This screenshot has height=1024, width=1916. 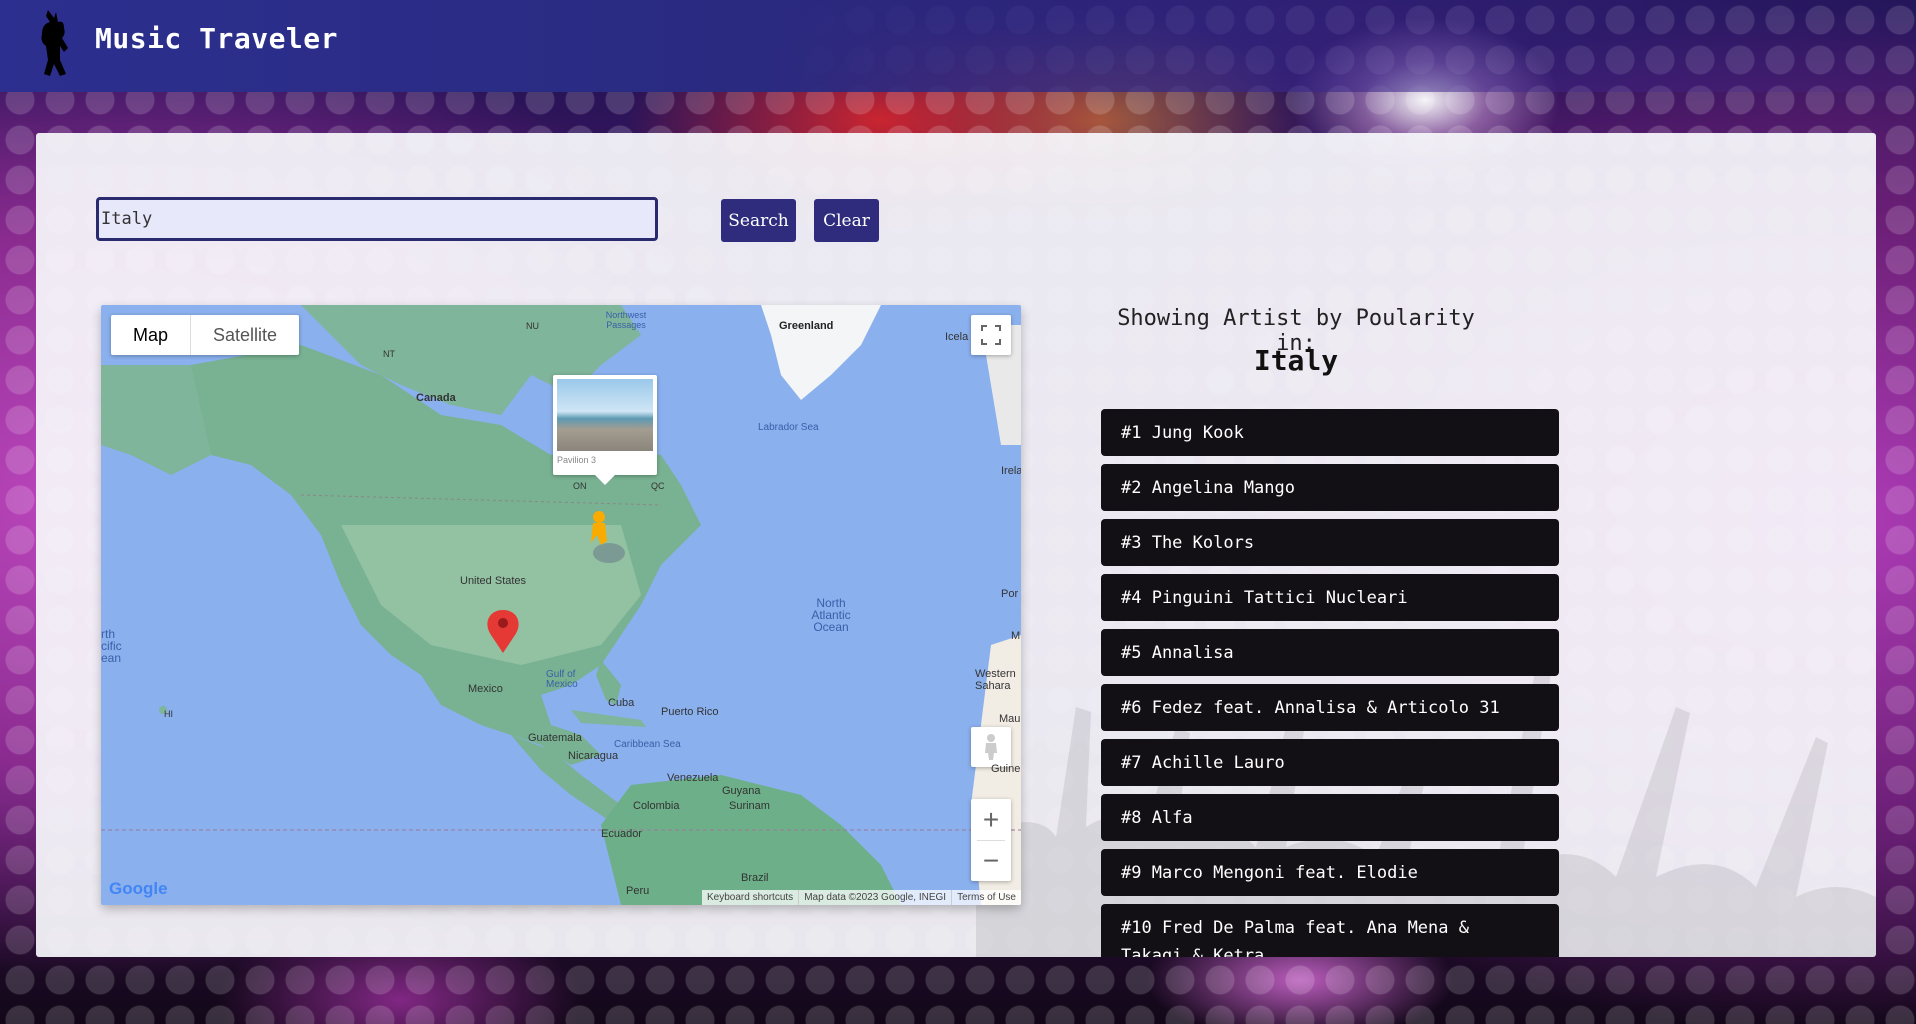 I want to click on artist-list-item: #3 The Kolors, so click(x=1330, y=542).